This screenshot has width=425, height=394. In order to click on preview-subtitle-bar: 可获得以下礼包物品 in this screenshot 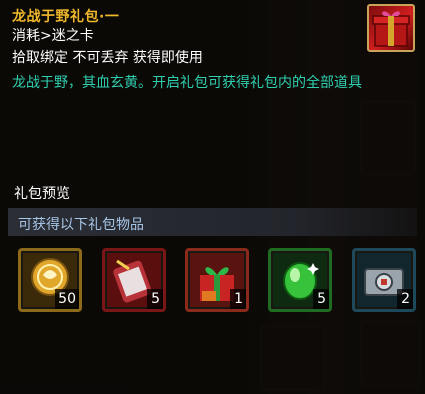, I will do `click(212, 222)`.